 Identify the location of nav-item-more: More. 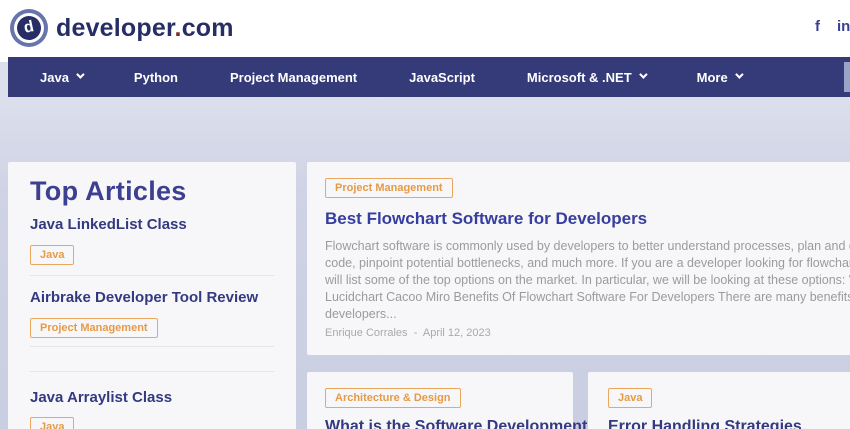
(720, 77).